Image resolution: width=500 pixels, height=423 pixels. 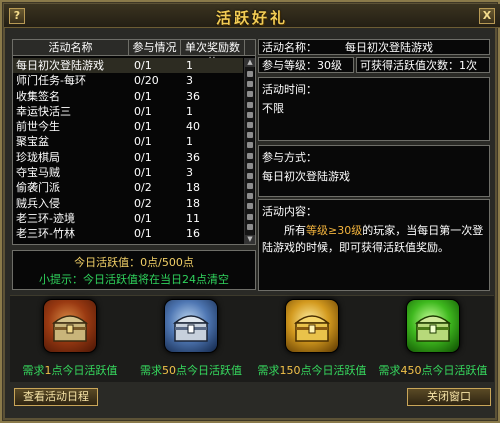 I want to click on activity-name: 贼兵入侵, so click(x=38, y=203).